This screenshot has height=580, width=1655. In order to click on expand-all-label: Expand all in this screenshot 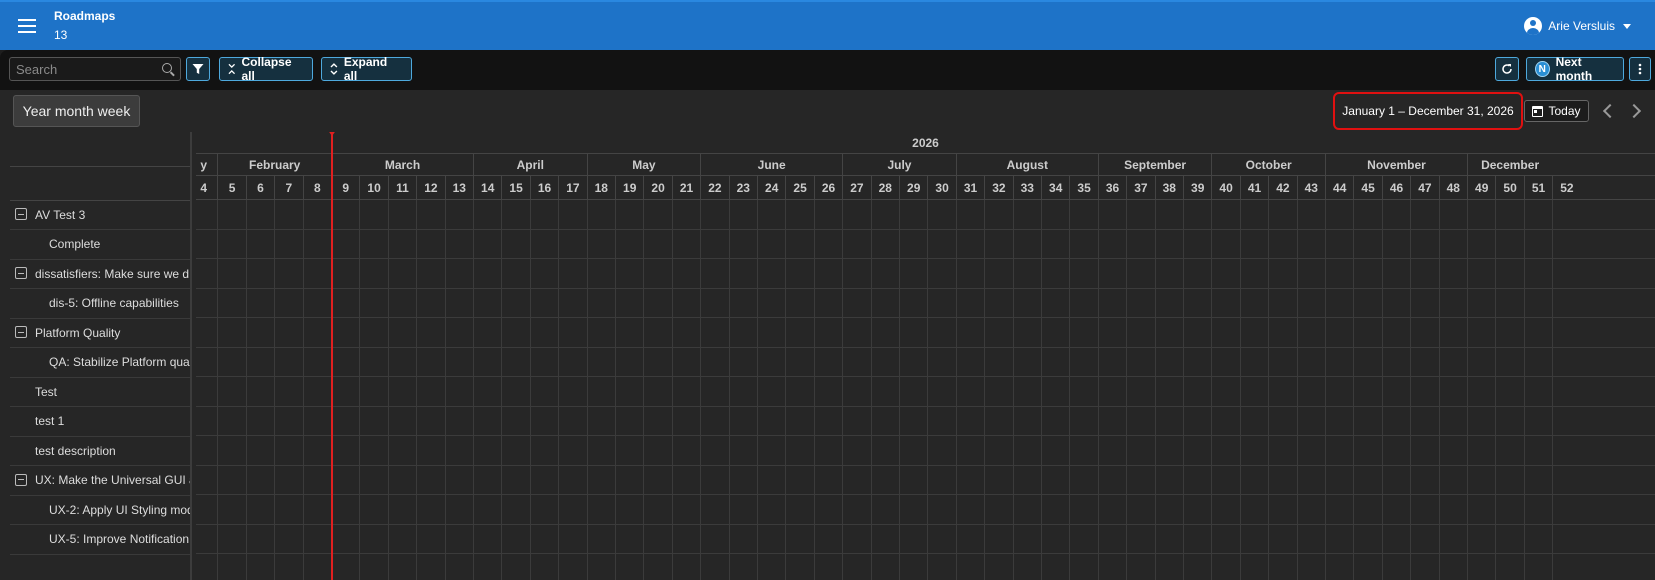, I will do `click(365, 69)`.